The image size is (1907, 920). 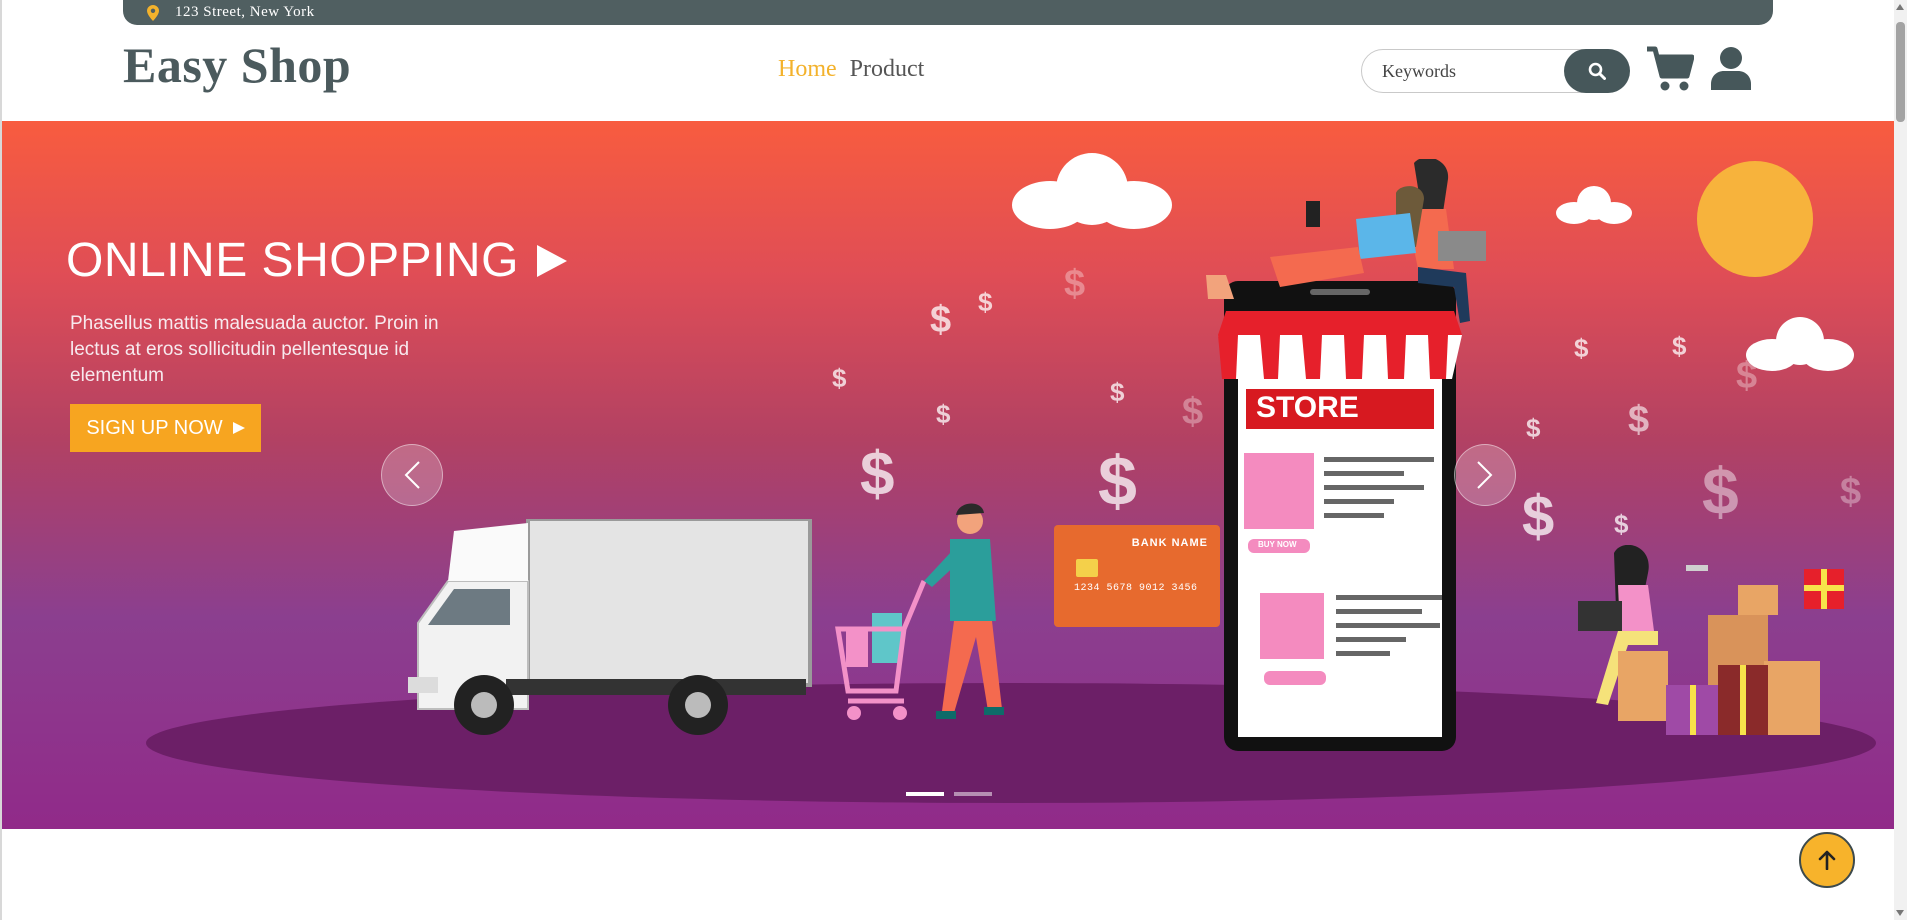 What do you see at coordinates (807, 69) in the screenshot?
I see `nav-home: Home` at bounding box center [807, 69].